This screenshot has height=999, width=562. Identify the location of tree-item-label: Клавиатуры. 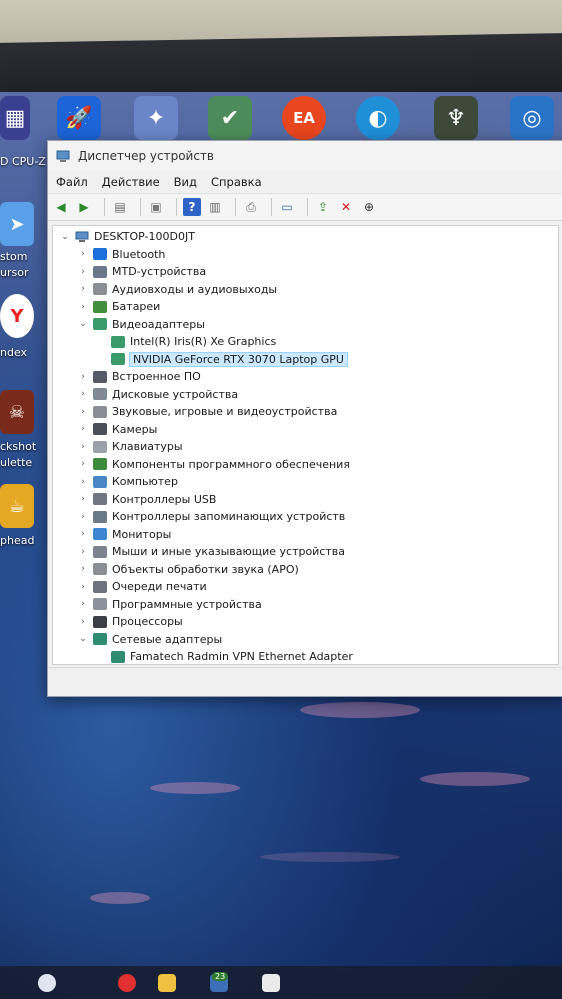
(147, 446).